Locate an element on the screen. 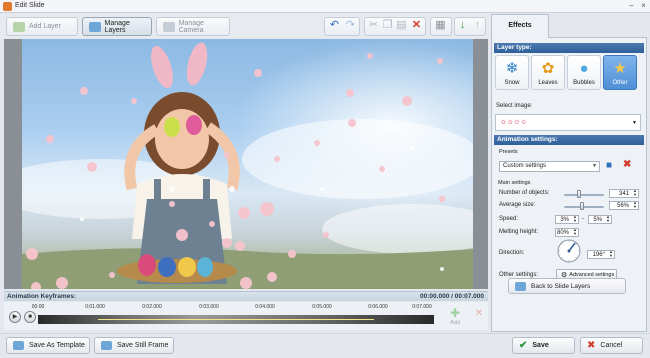  speed-max-input: 5% ▲ ▼ is located at coordinates (600, 219).